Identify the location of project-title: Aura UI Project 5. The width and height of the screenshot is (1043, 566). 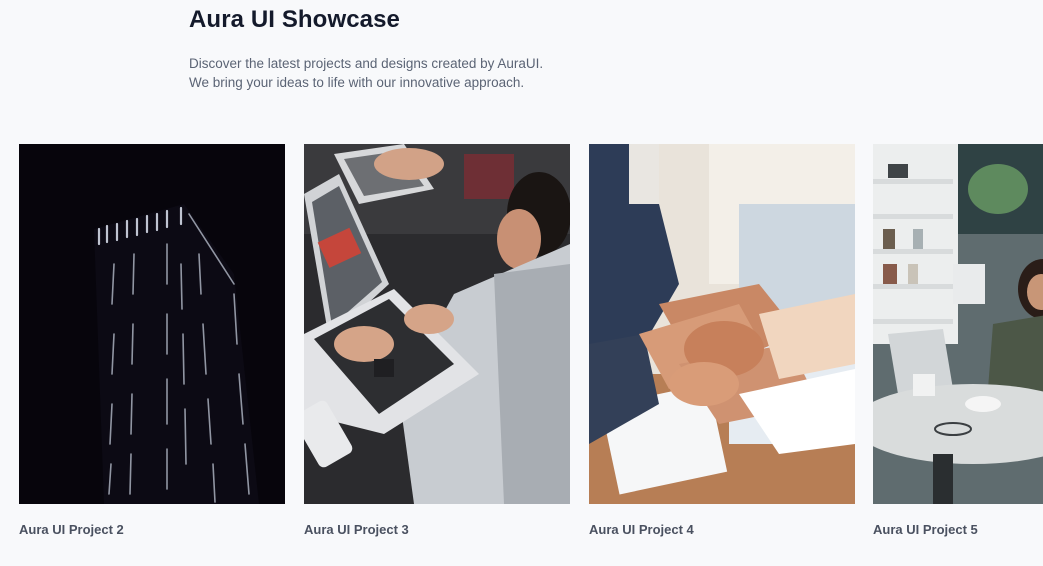
(958, 529).